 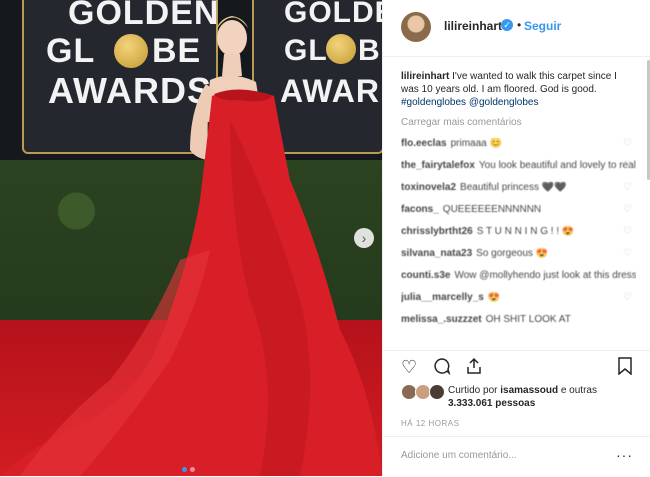 I want to click on comment-text: 😍, so click(x=494, y=297).